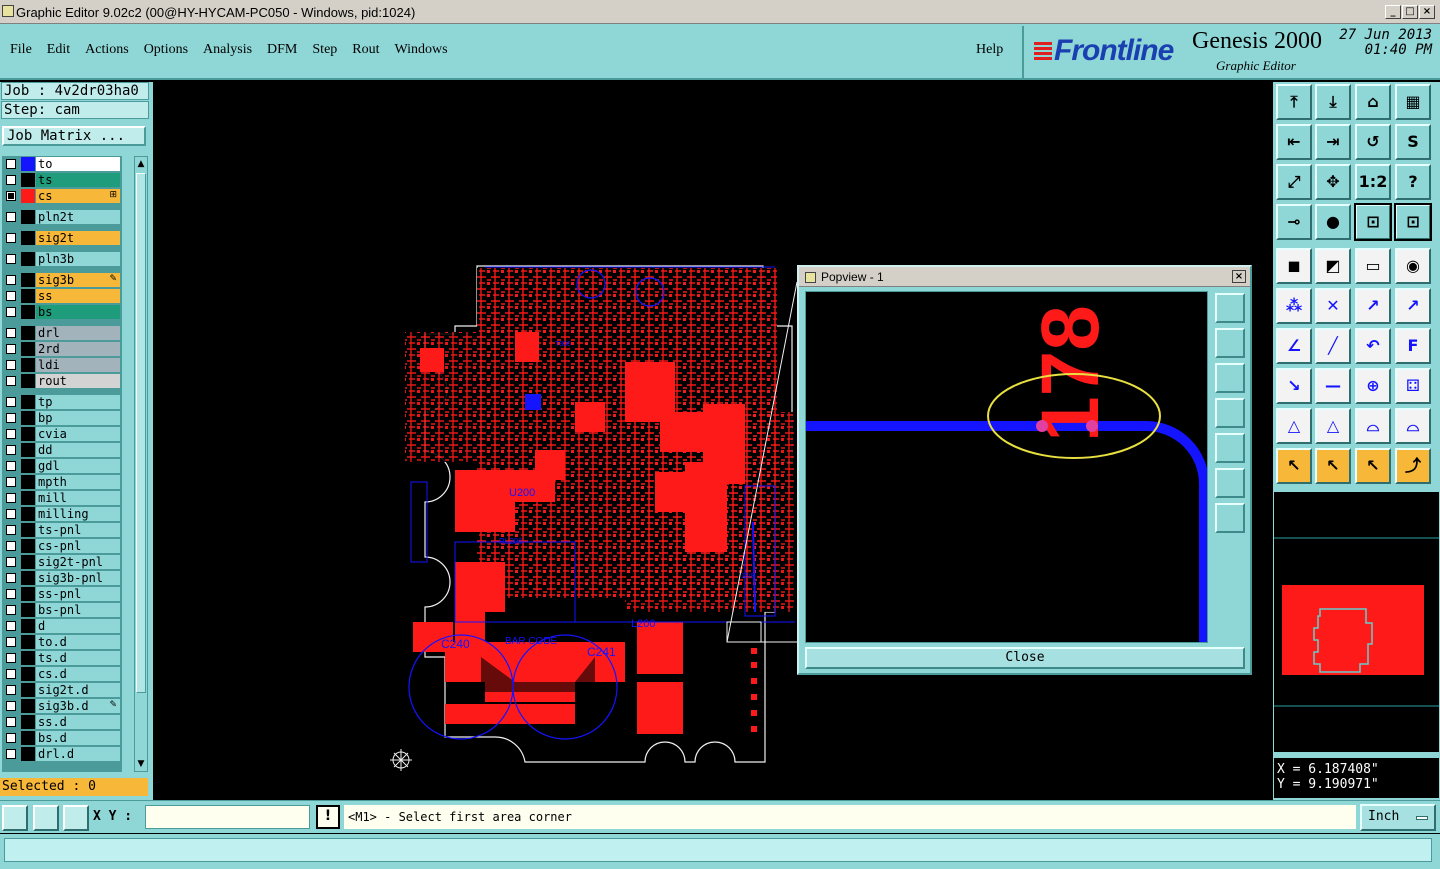 This screenshot has height=869, width=1440. What do you see at coordinates (62, 546) in the screenshot?
I see `layer-row-cs-pnl: cs-pnl` at bounding box center [62, 546].